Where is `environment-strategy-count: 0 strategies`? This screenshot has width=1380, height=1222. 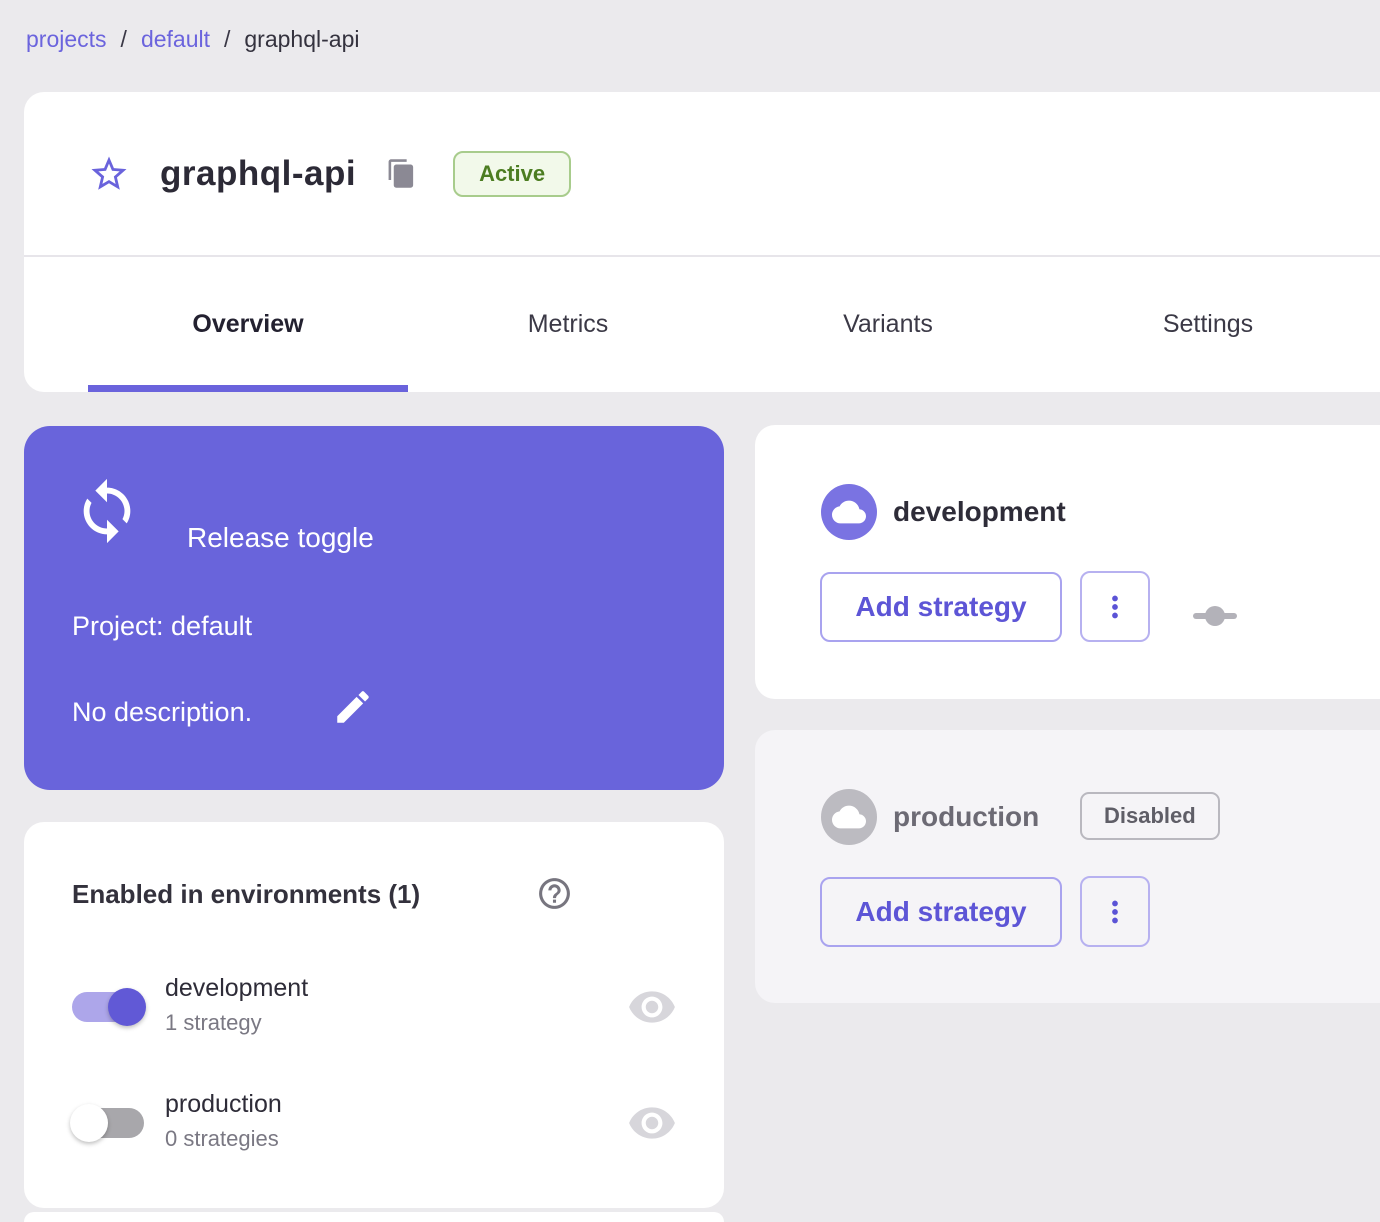
environment-strategy-count: 0 strategies is located at coordinates (222, 1138).